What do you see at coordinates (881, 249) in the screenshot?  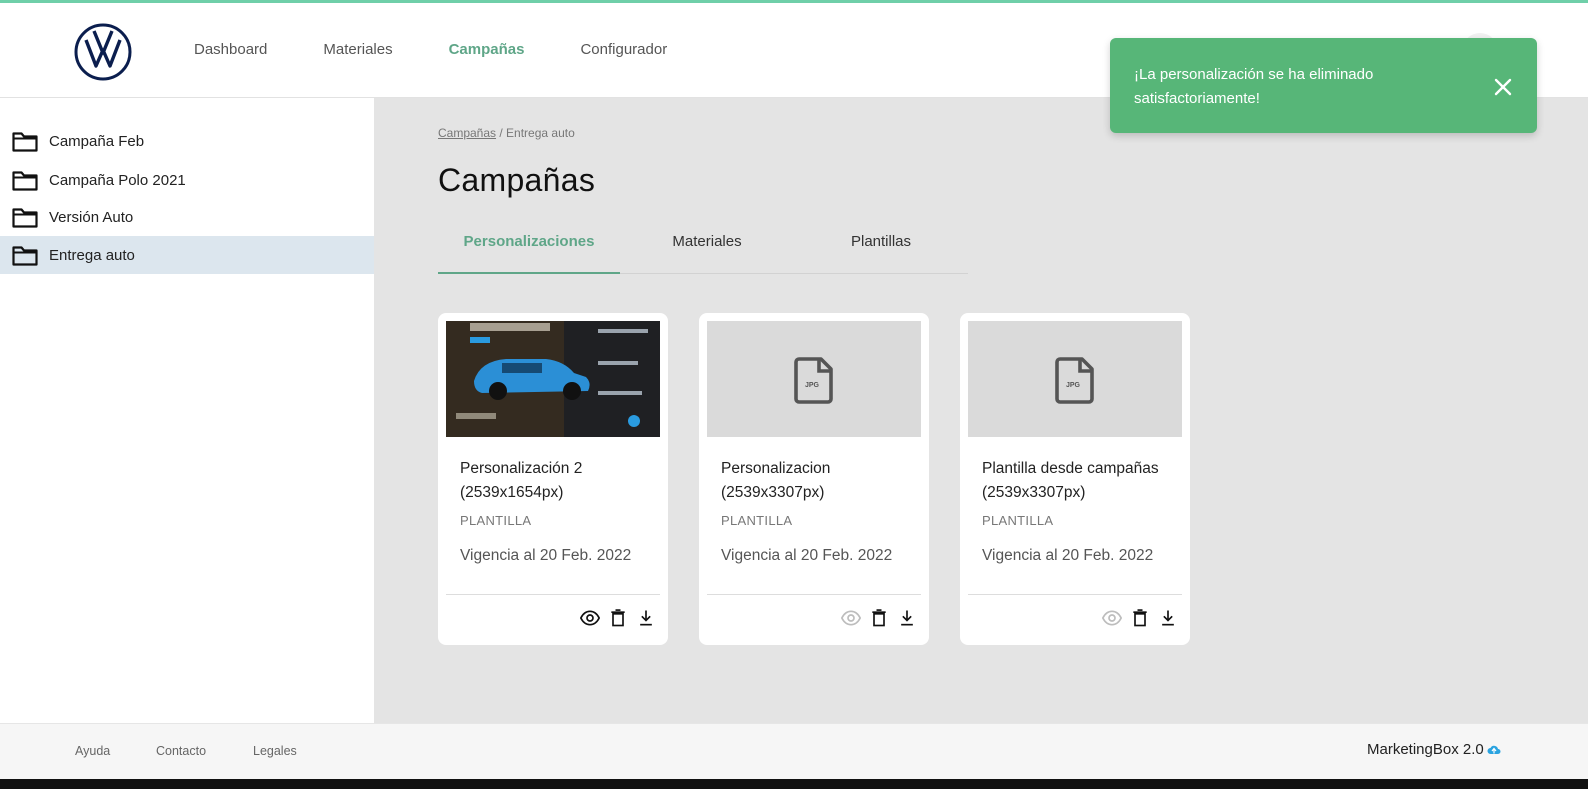 I see `tab-plantillas: Plantillas` at bounding box center [881, 249].